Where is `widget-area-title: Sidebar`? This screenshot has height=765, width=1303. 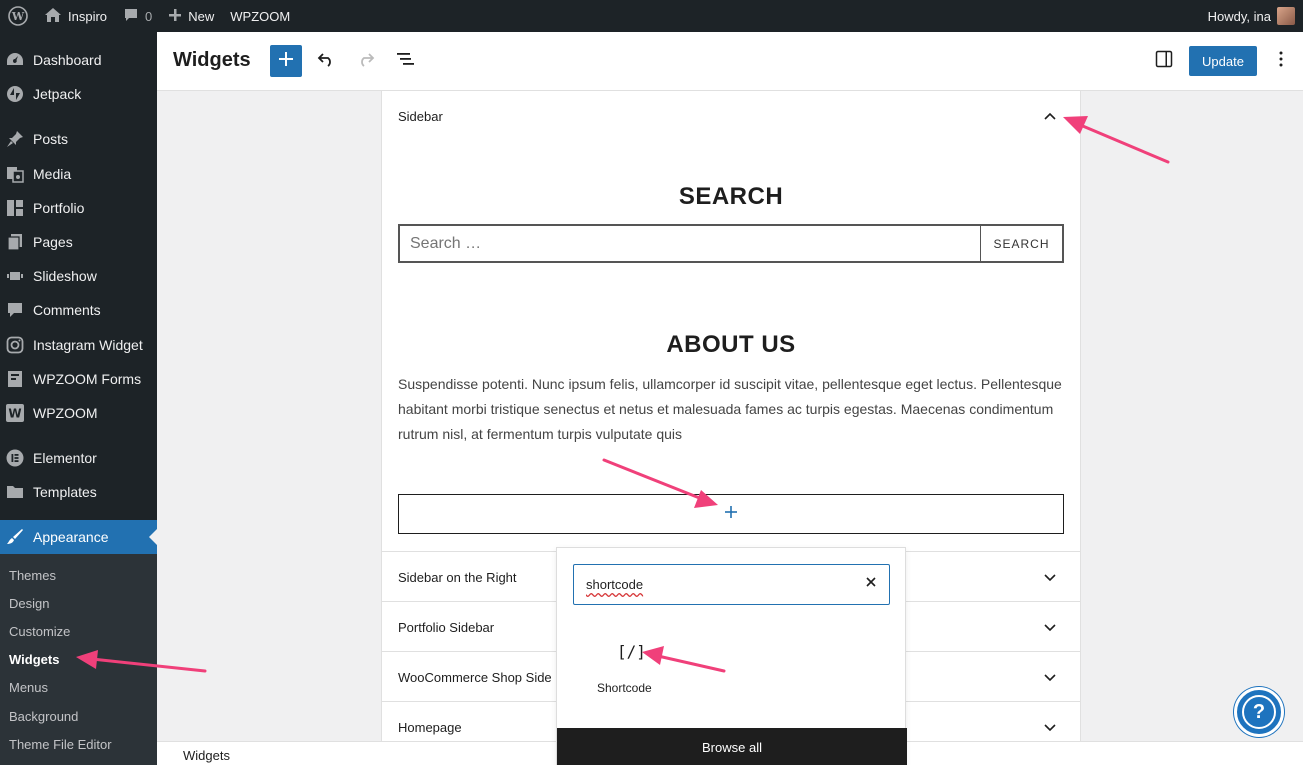
widget-area-title: Sidebar is located at coordinates (420, 116).